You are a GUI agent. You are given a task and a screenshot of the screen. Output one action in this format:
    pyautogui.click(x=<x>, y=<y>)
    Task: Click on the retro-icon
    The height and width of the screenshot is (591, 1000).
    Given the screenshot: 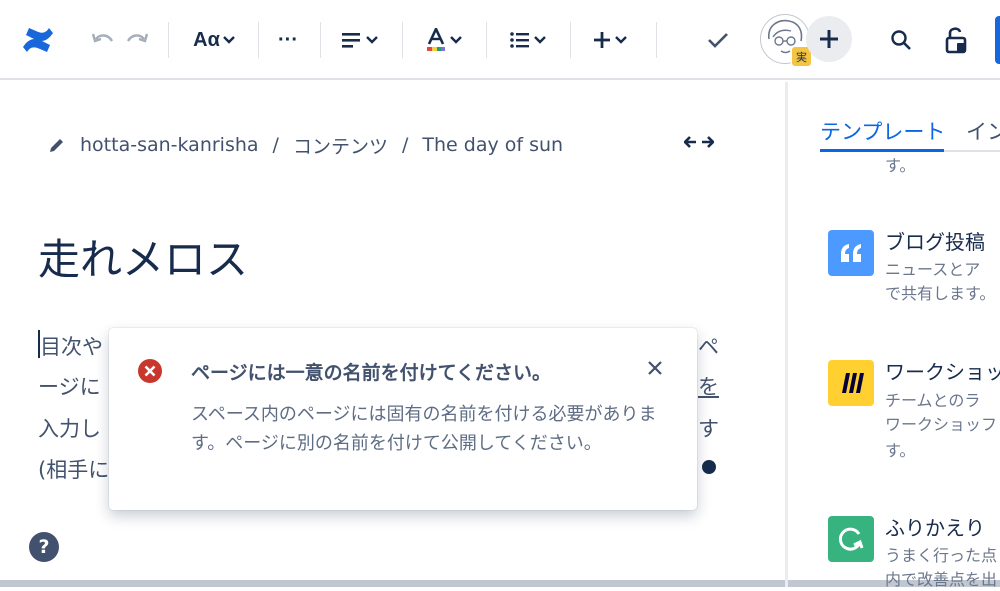 What is the action you would take?
    pyautogui.click(x=851, y=539)
    